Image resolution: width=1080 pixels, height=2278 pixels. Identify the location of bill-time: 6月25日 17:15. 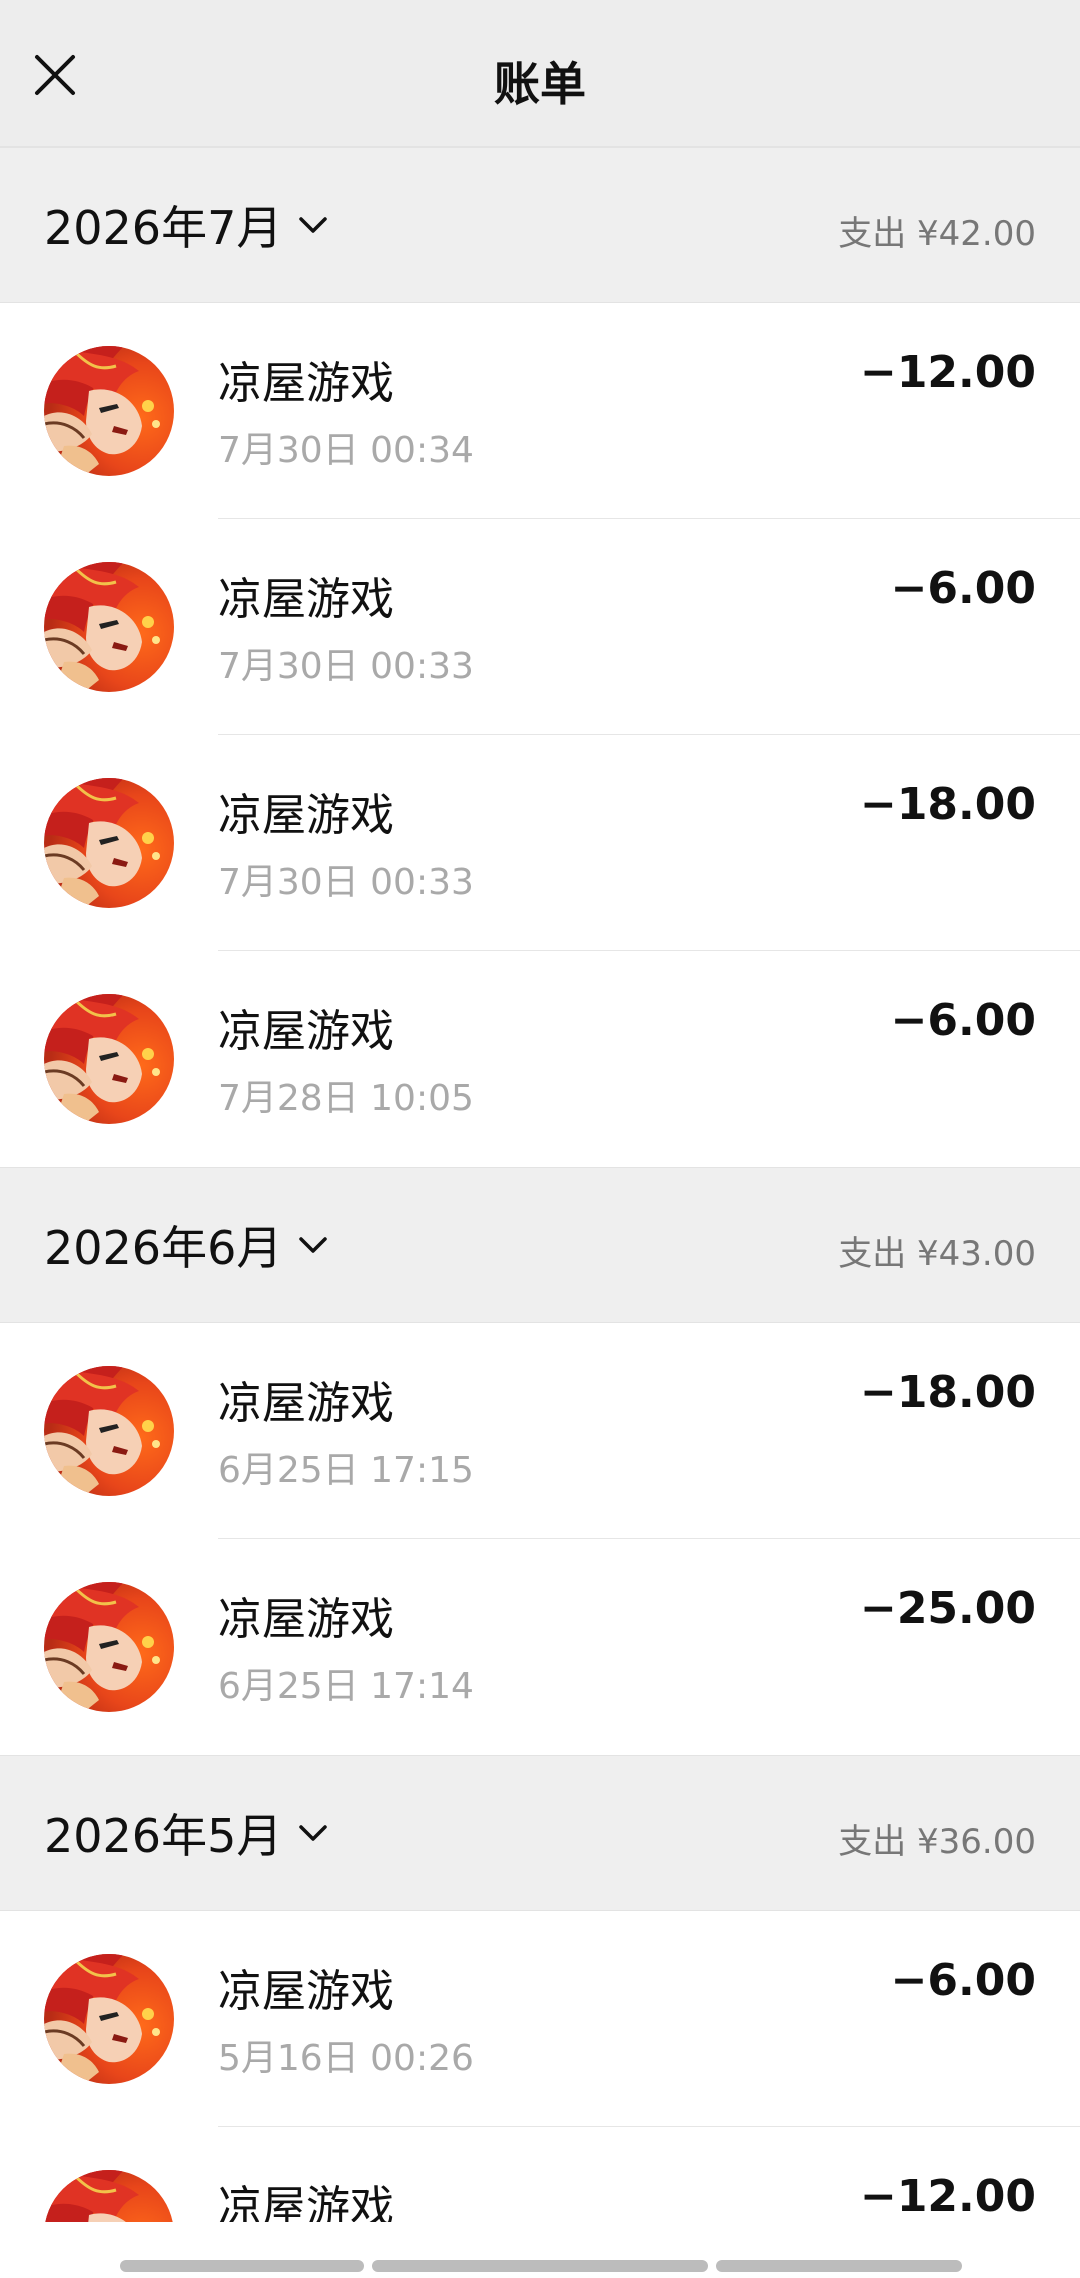
(346, 1470).